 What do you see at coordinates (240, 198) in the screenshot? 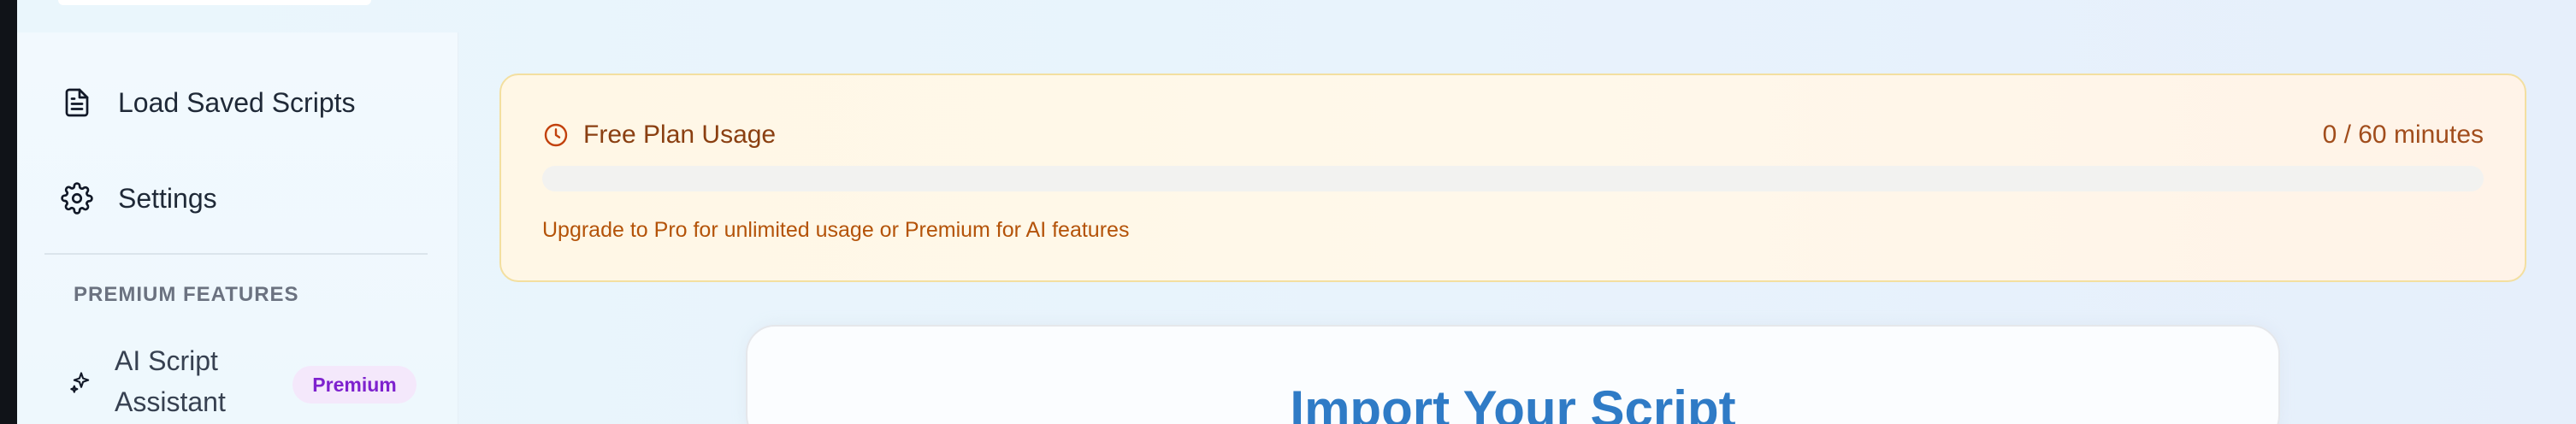
I see `sidebar-item-settings: Settings` at bounding box center [240, 198].